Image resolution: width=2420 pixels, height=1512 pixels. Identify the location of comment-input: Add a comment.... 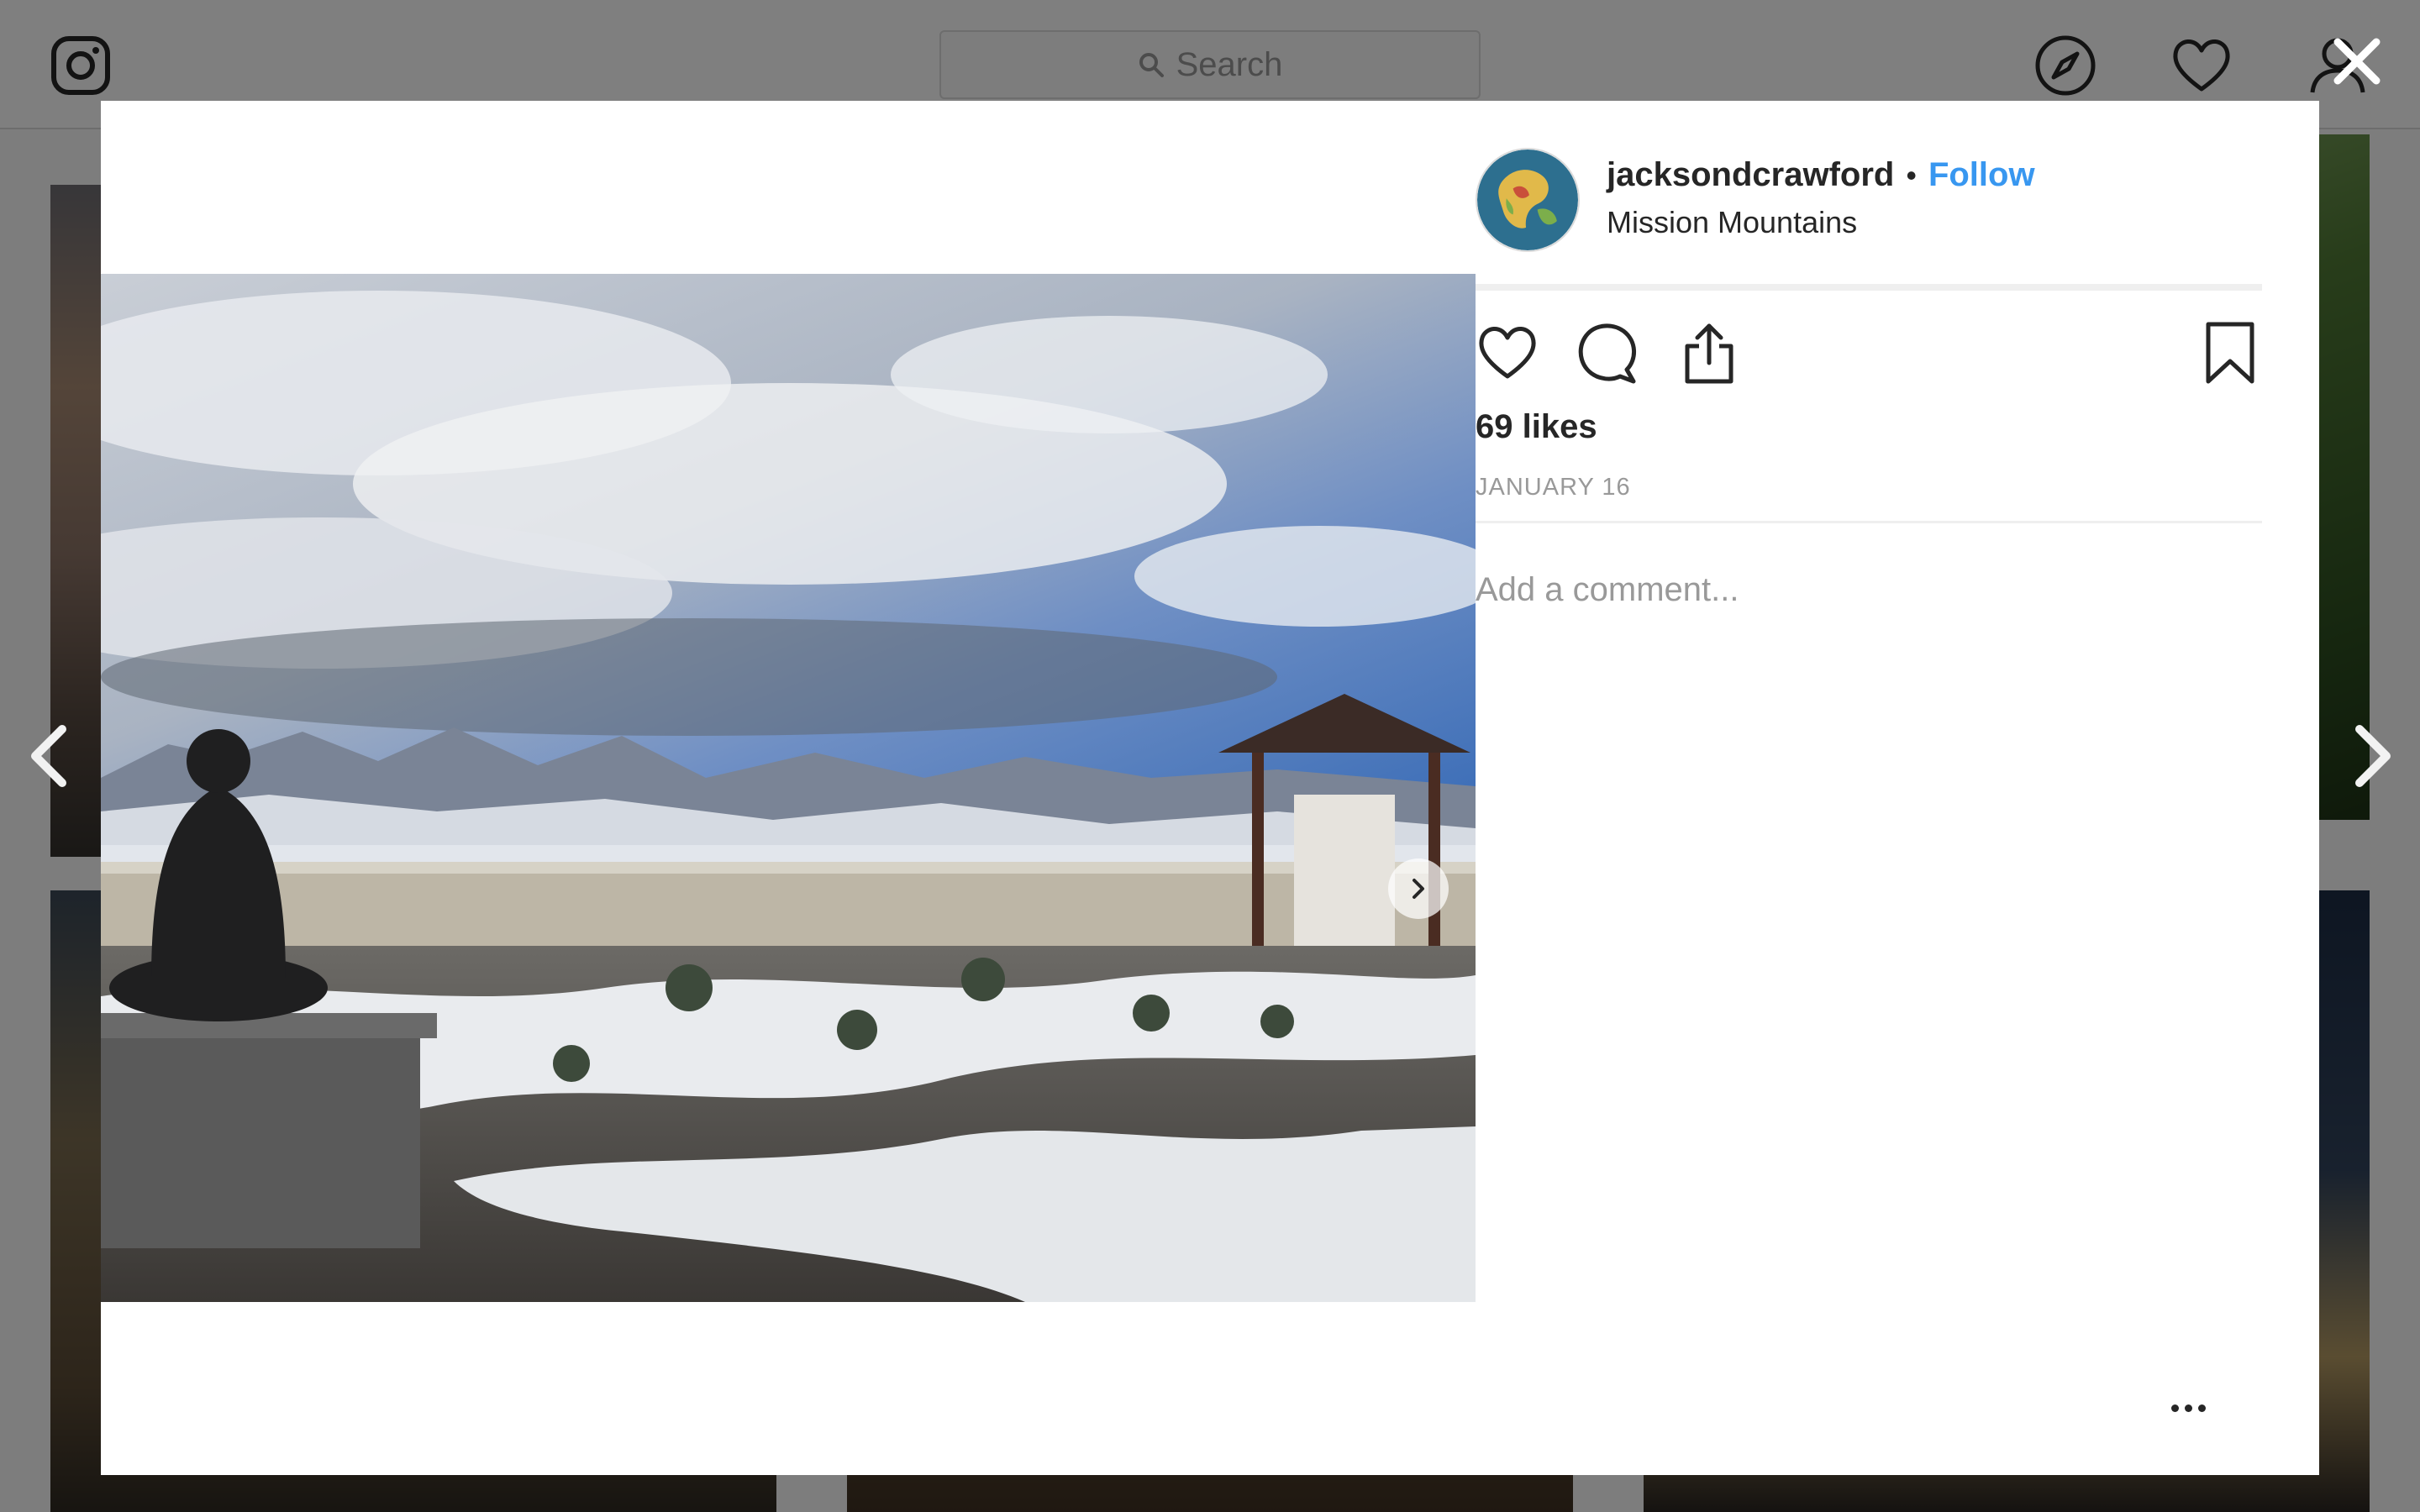
(1607, 590).